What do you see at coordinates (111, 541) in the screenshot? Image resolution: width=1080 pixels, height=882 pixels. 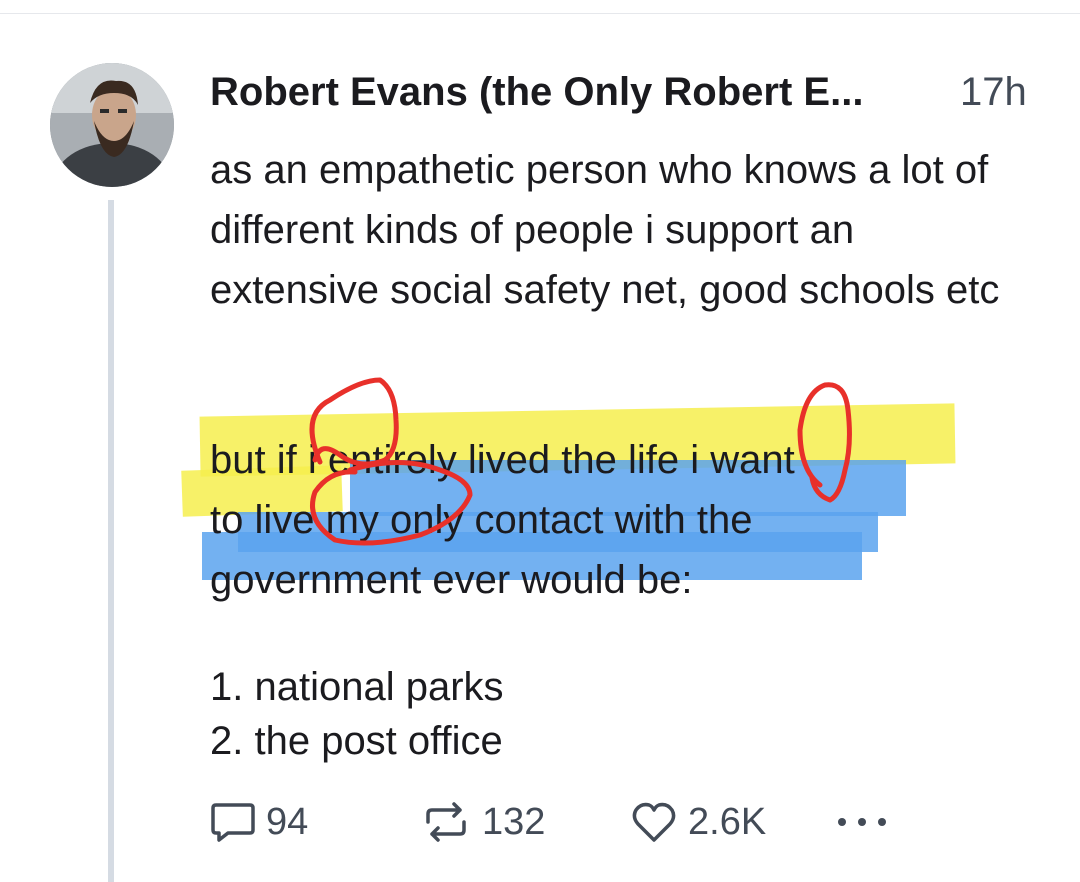 I see `thread-line` at bounding box center [111, 541].